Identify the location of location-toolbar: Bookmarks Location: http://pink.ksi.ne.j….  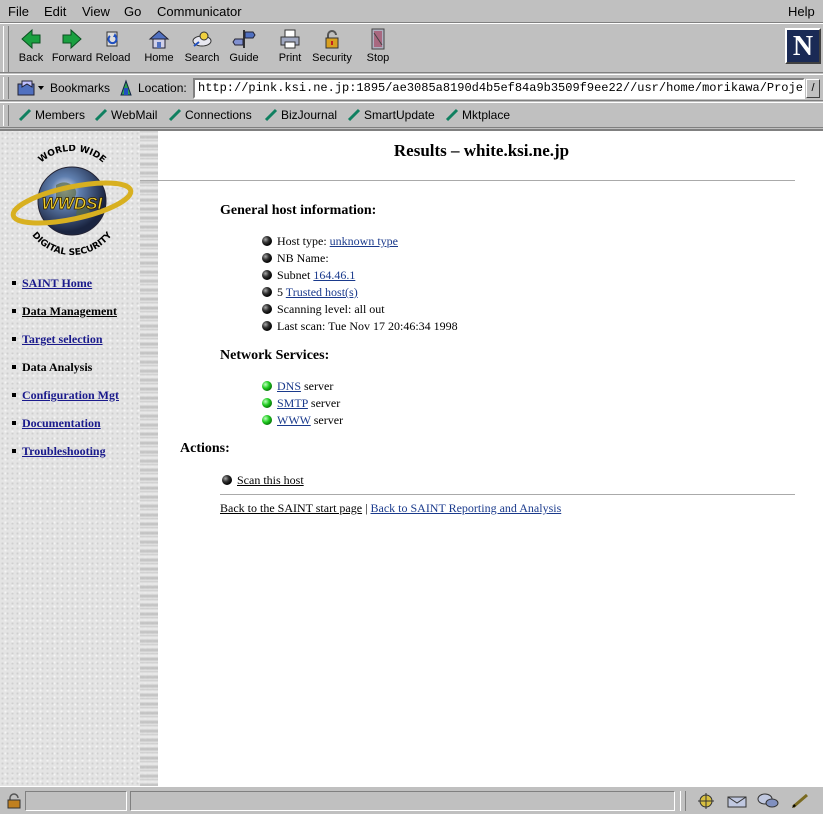
(411, 87).